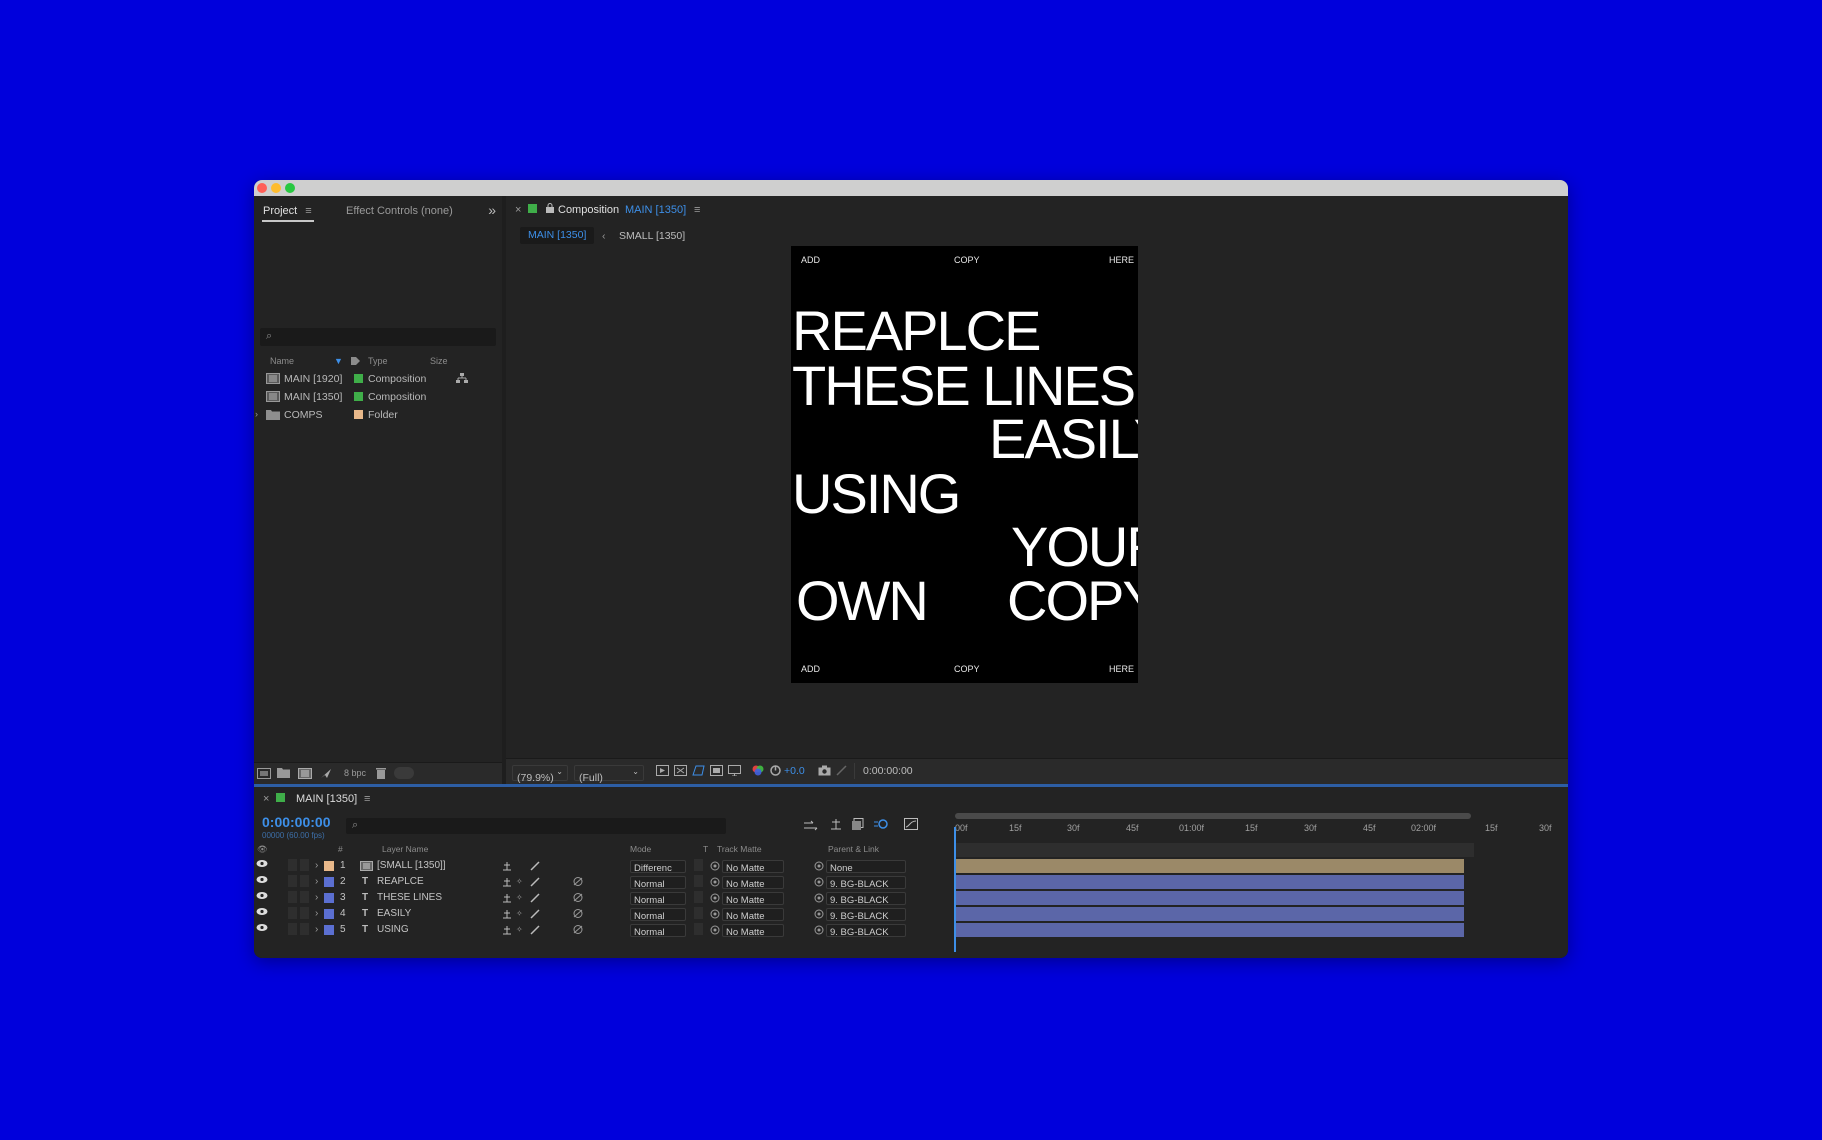 This screenshot has height=1140, width=1822. I want to click on resolution-dropdown: (Full) ⌄, so click(609, 774).